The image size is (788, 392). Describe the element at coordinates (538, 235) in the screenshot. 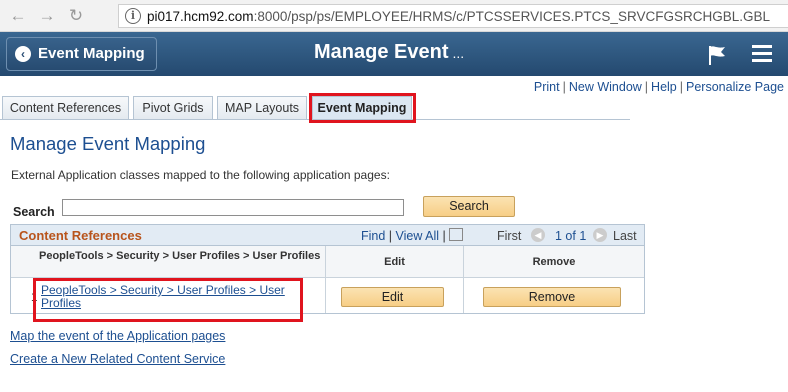

I see `previous-icon: ◀` at that location.